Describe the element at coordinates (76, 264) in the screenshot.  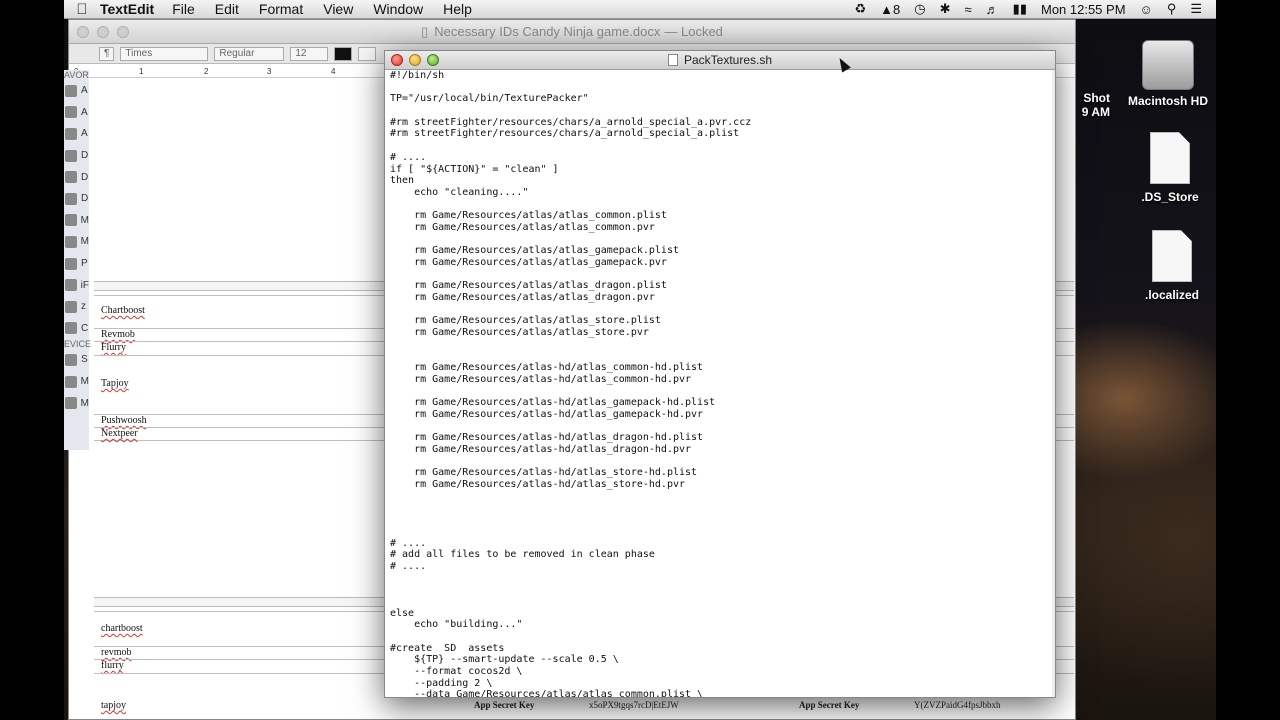
I see `sidebar-item: P` at that location.